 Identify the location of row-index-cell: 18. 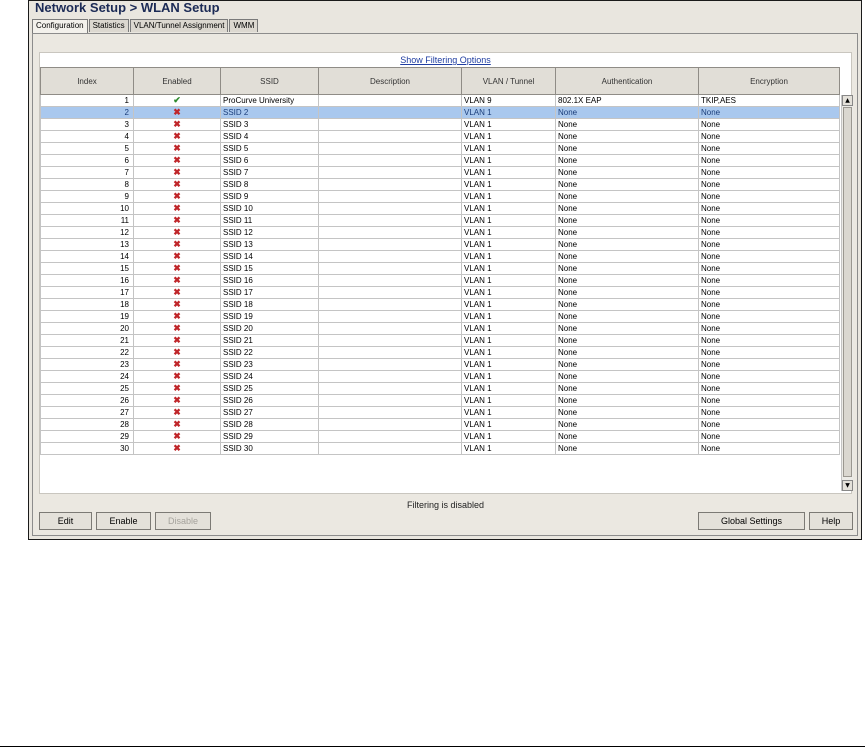
(87, 304).